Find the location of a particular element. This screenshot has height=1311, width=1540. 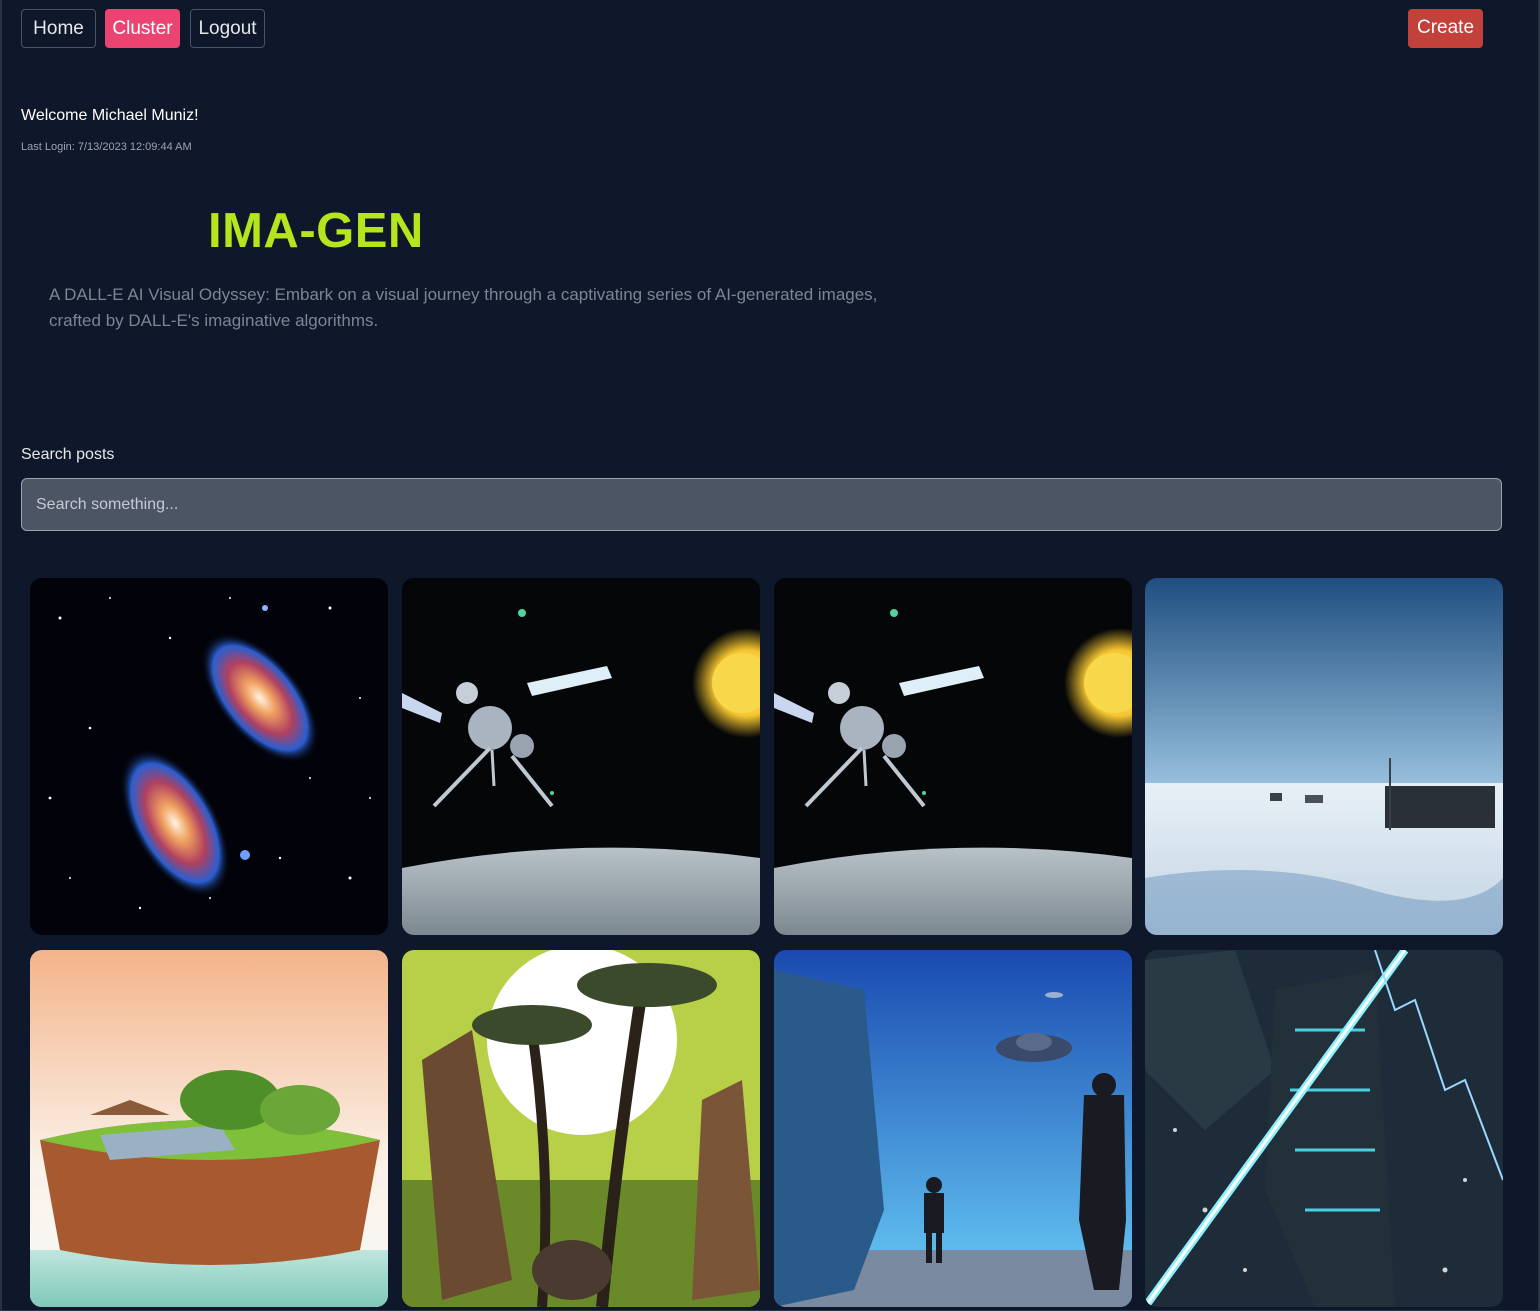

search-label: Search posts is located at coordinates (68, 454).